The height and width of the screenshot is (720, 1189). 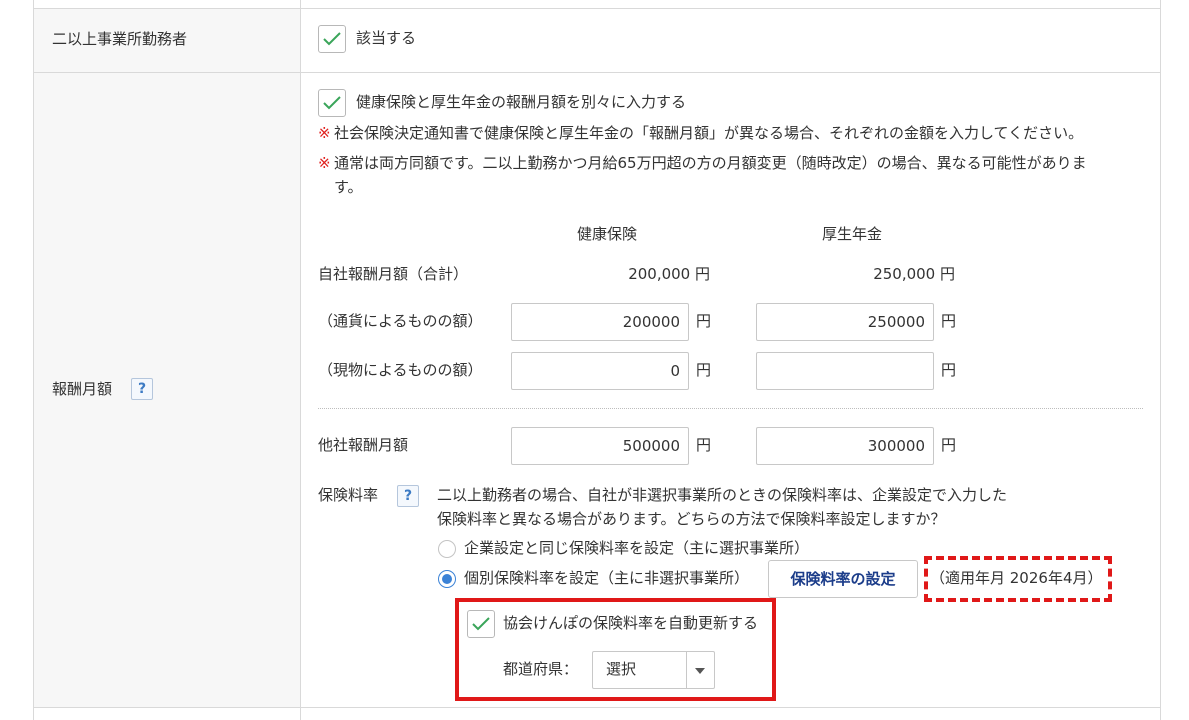 What do you see at coordinates (653, 670) in the screenshot?
I see `prefecture-select: 選択` at bounding box center [653, 670].